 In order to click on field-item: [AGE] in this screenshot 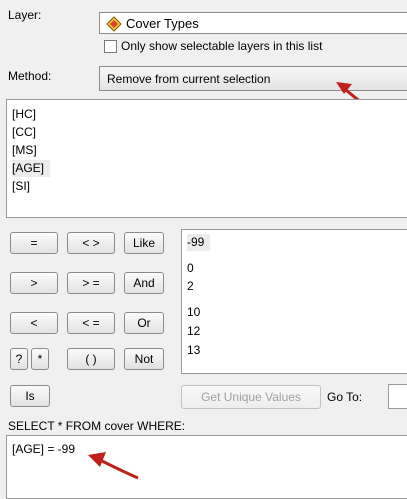, I will do `click(31, 168)`.